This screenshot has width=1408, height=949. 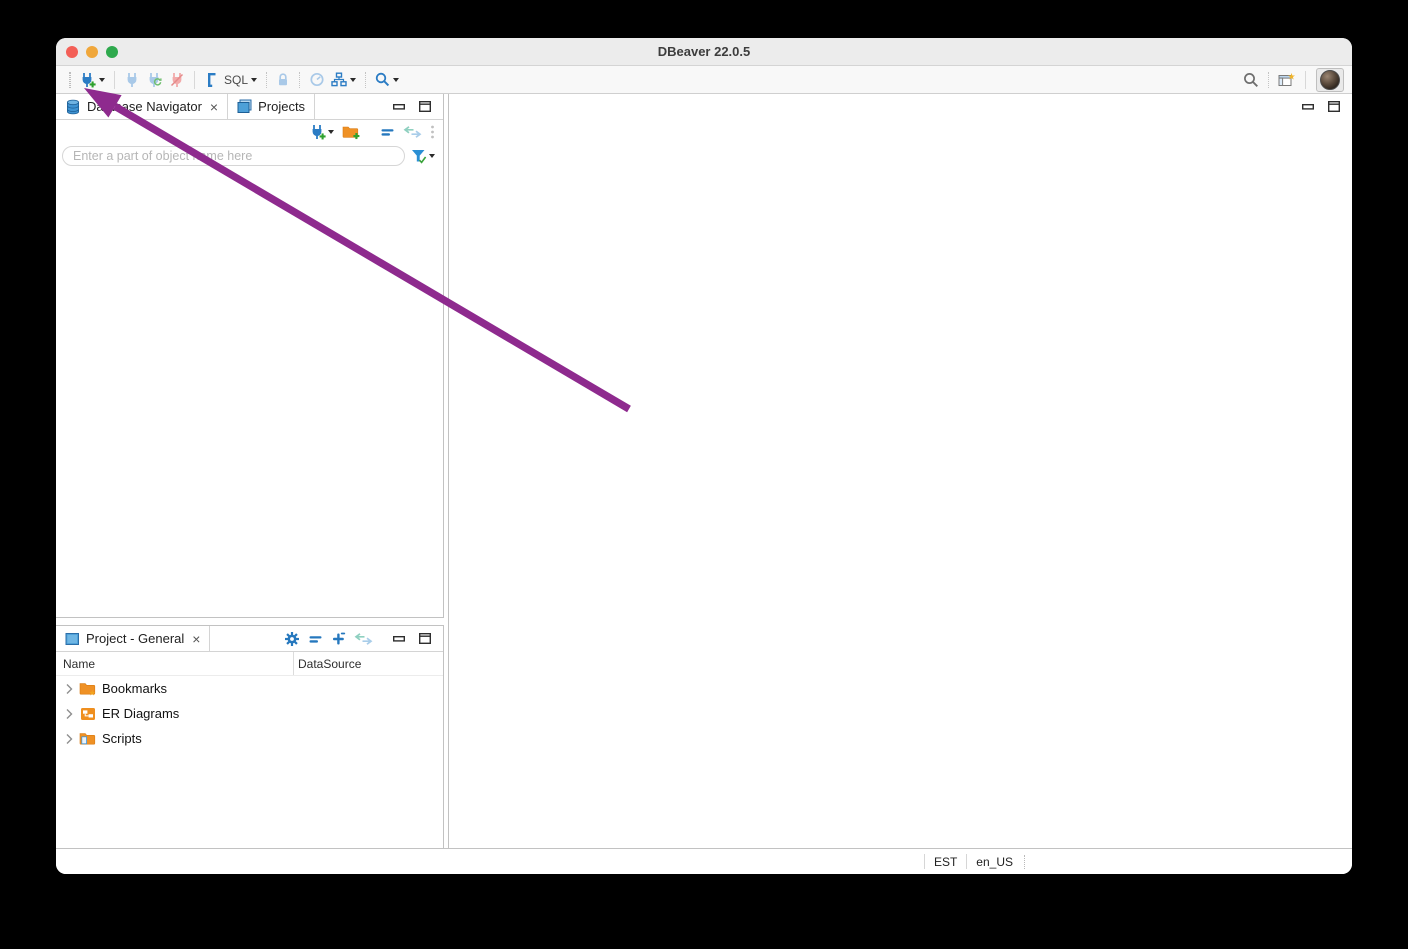 What do you see at coordinates (133, 638) in the screenshot?
I see `tab-project-general: Project - General ×` at bounding box center [133, 638].